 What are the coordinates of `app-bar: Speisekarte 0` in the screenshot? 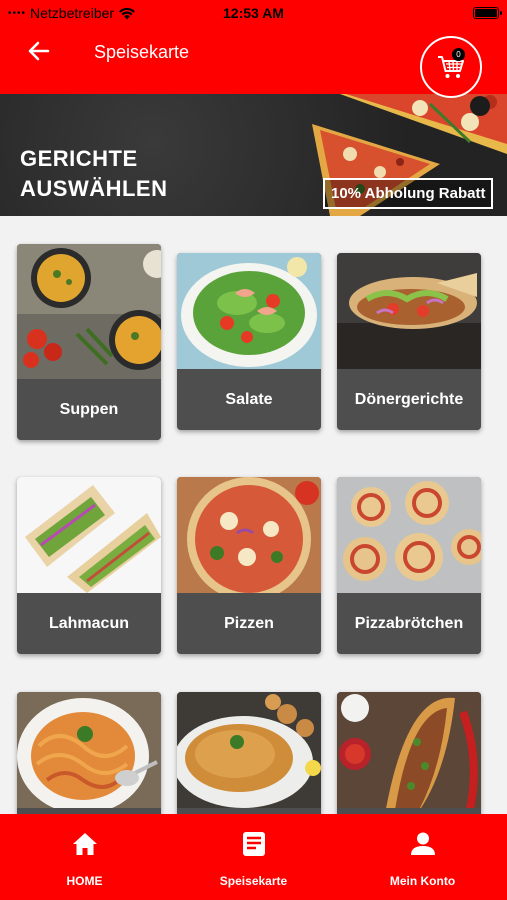 It's located at (253, 62).